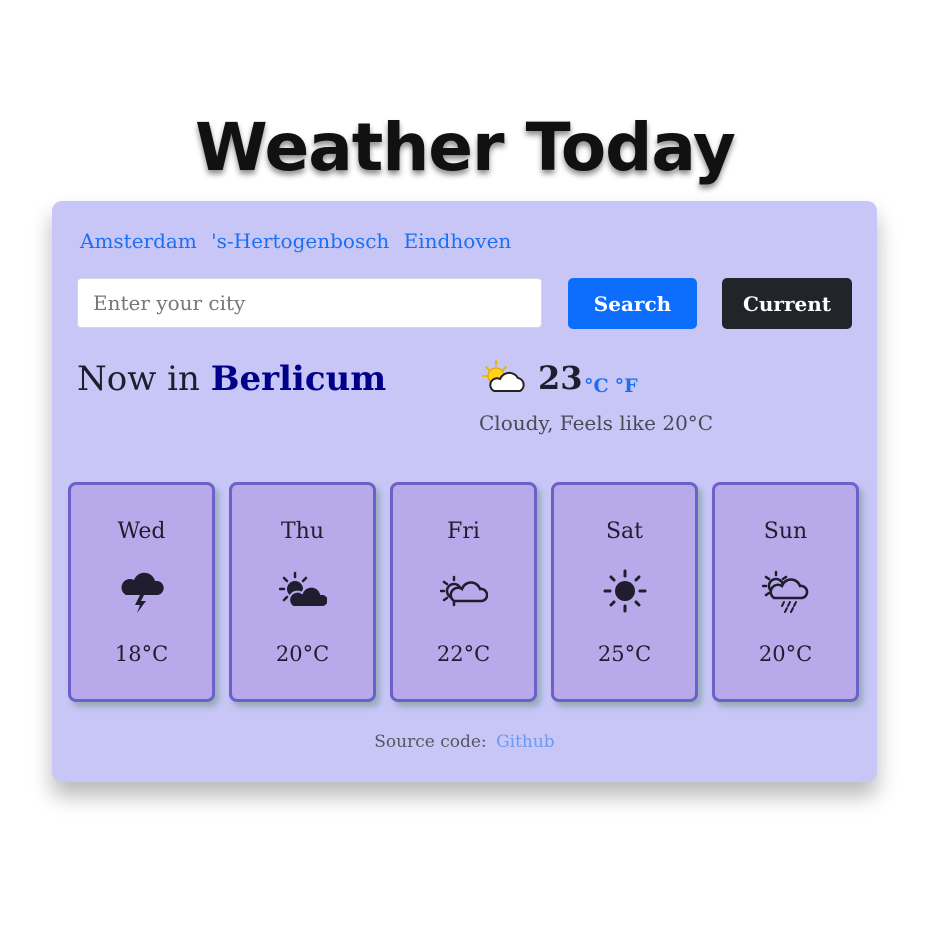 The image size is (930, 930). I want to click on fahrenheit-link: °F, so click(626, 386).